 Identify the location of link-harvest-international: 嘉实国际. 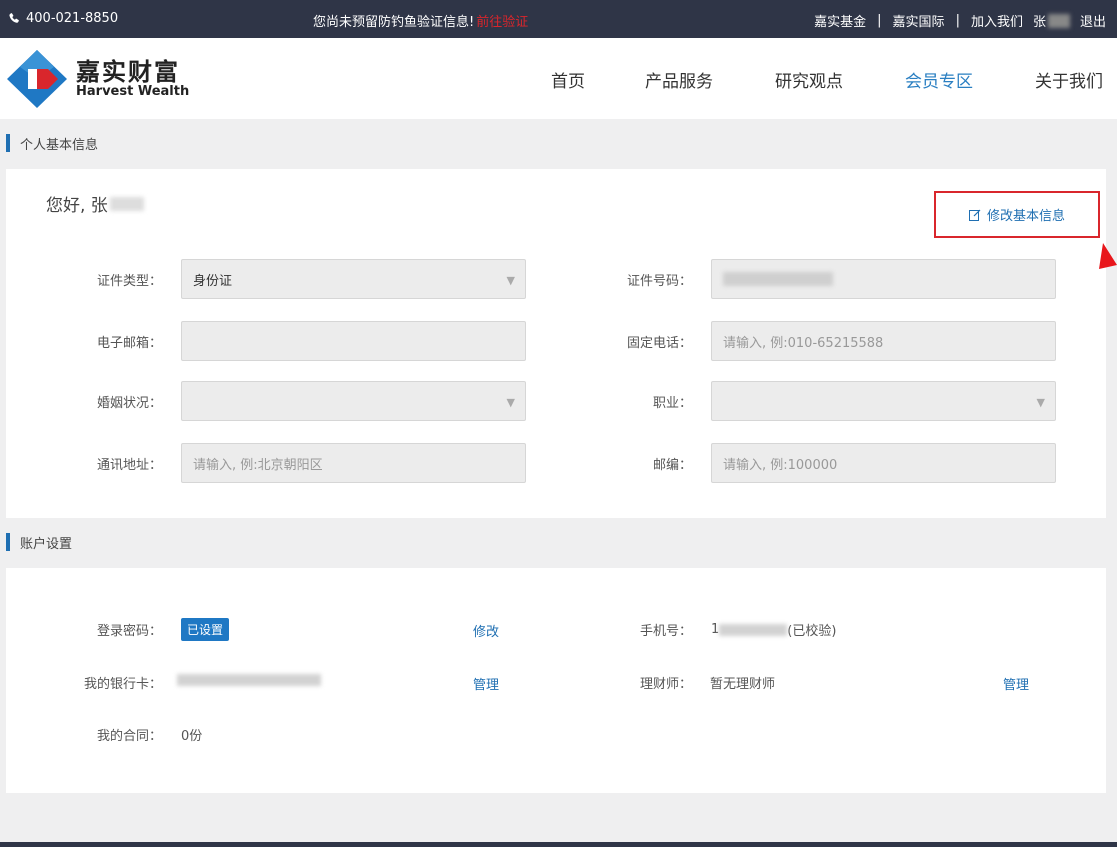
(919, 20).